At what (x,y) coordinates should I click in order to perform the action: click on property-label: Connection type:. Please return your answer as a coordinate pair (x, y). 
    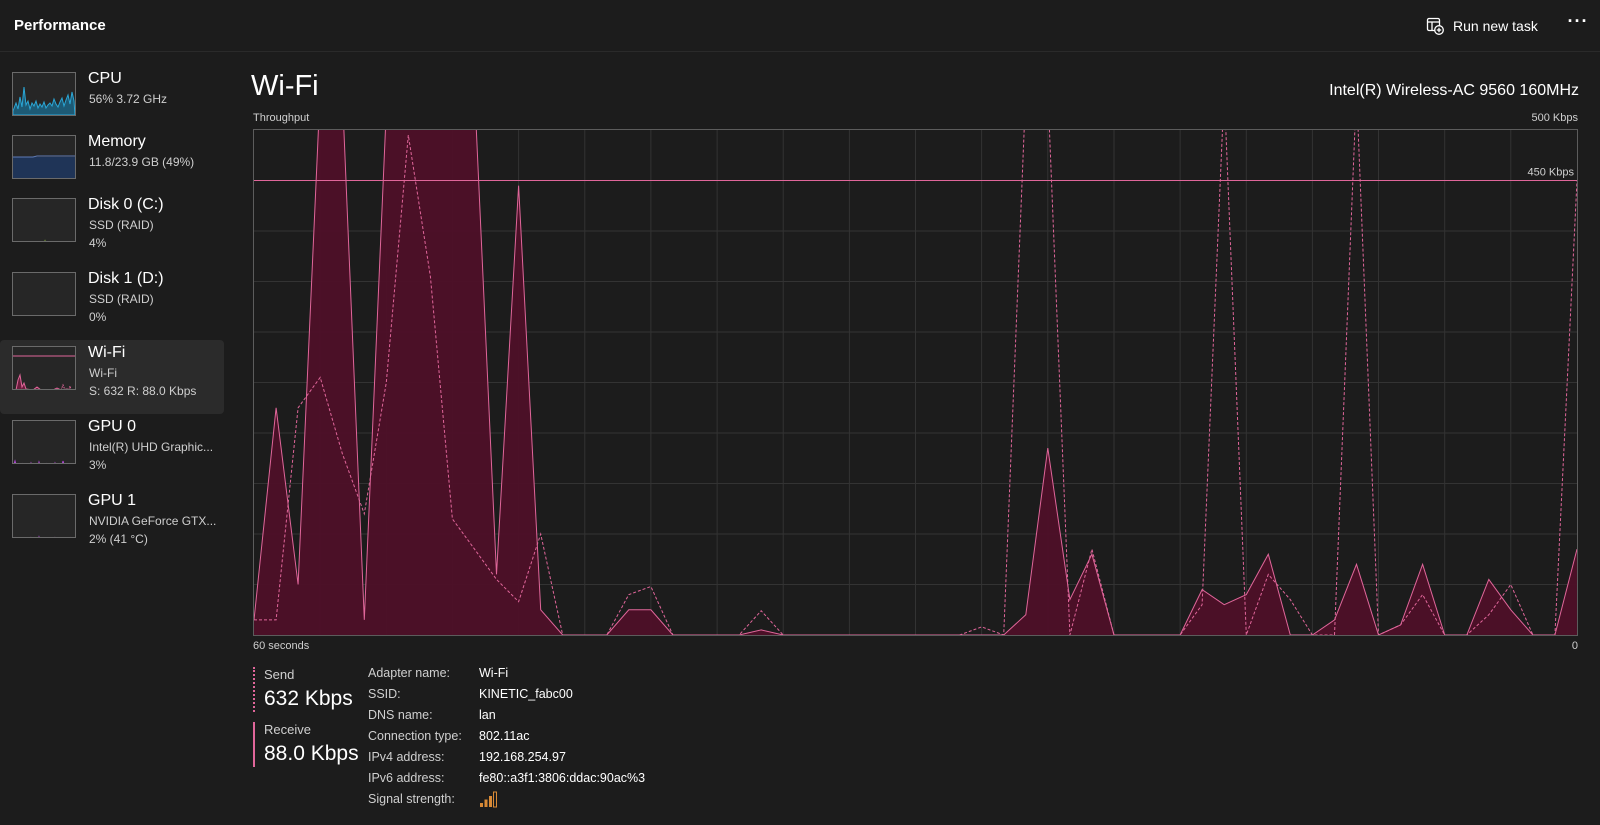
    Looking at the image, I should click on (415, 736).